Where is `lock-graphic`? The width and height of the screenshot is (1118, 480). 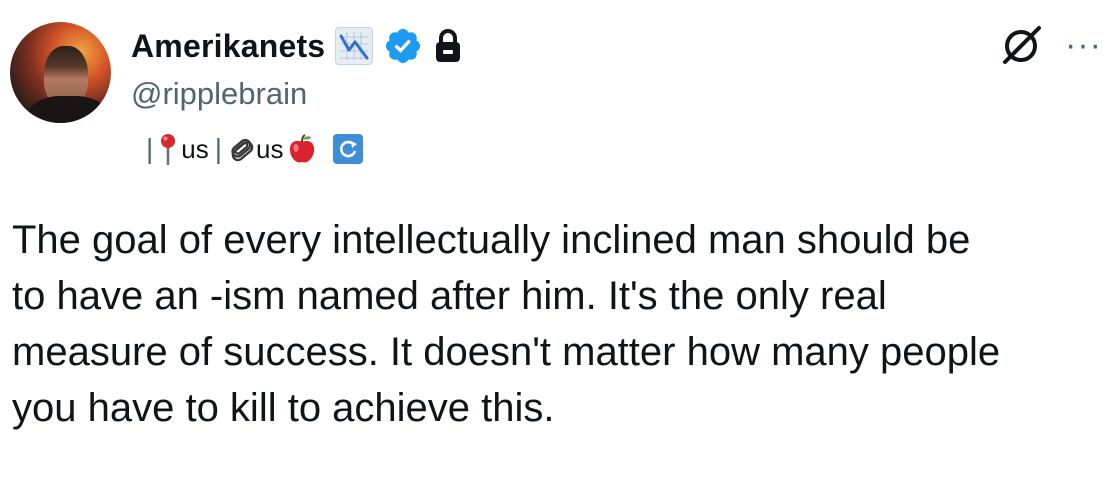
lock-graphic is located at coordinates (448, 45).